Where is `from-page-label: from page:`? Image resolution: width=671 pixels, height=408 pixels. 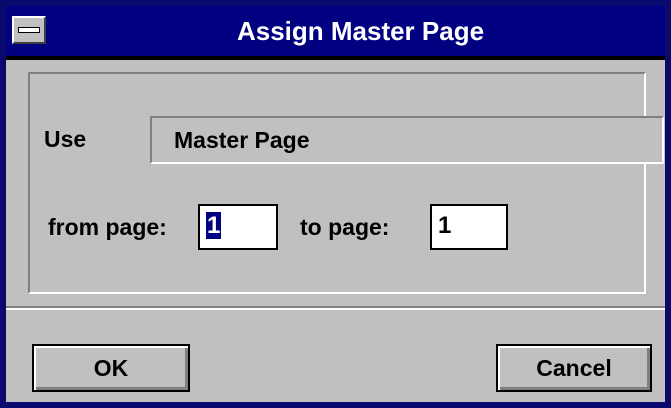 from-page-label: from page: is located at coordinates (107, 227).